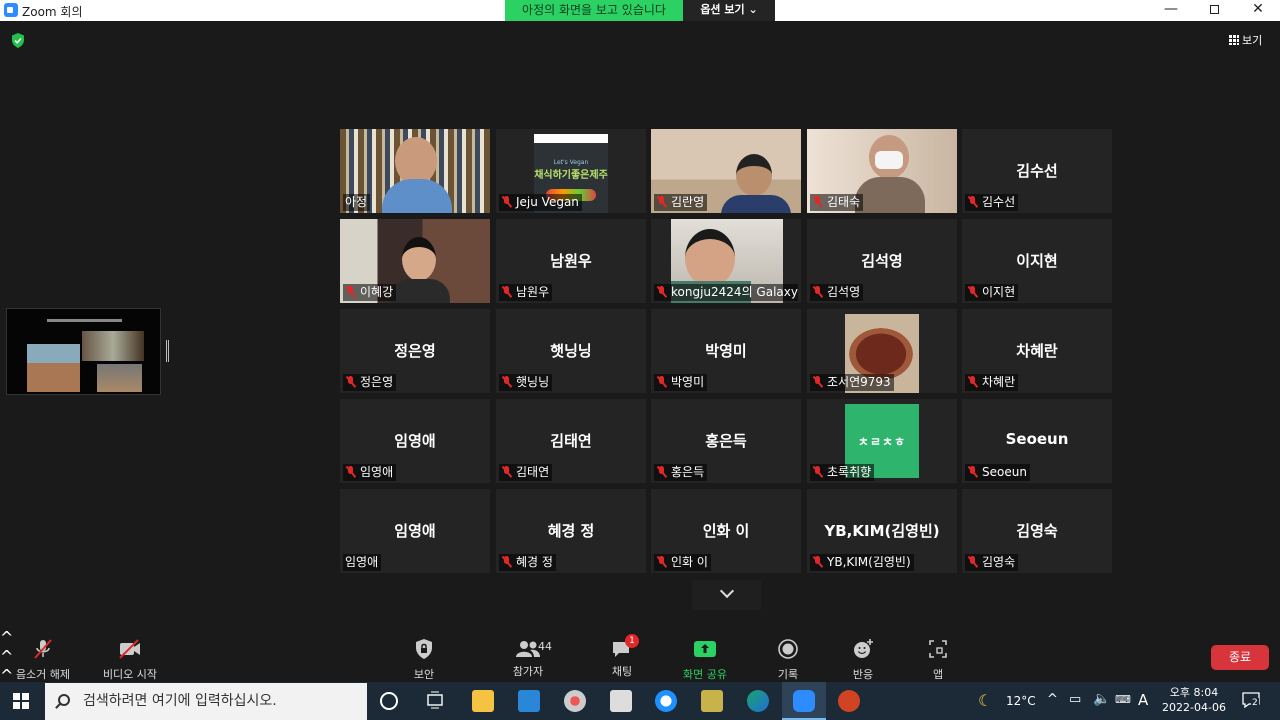  Describe the element at coordinates (415, 171) in the screenshot. I see `participant-tile: 아정` at that location.